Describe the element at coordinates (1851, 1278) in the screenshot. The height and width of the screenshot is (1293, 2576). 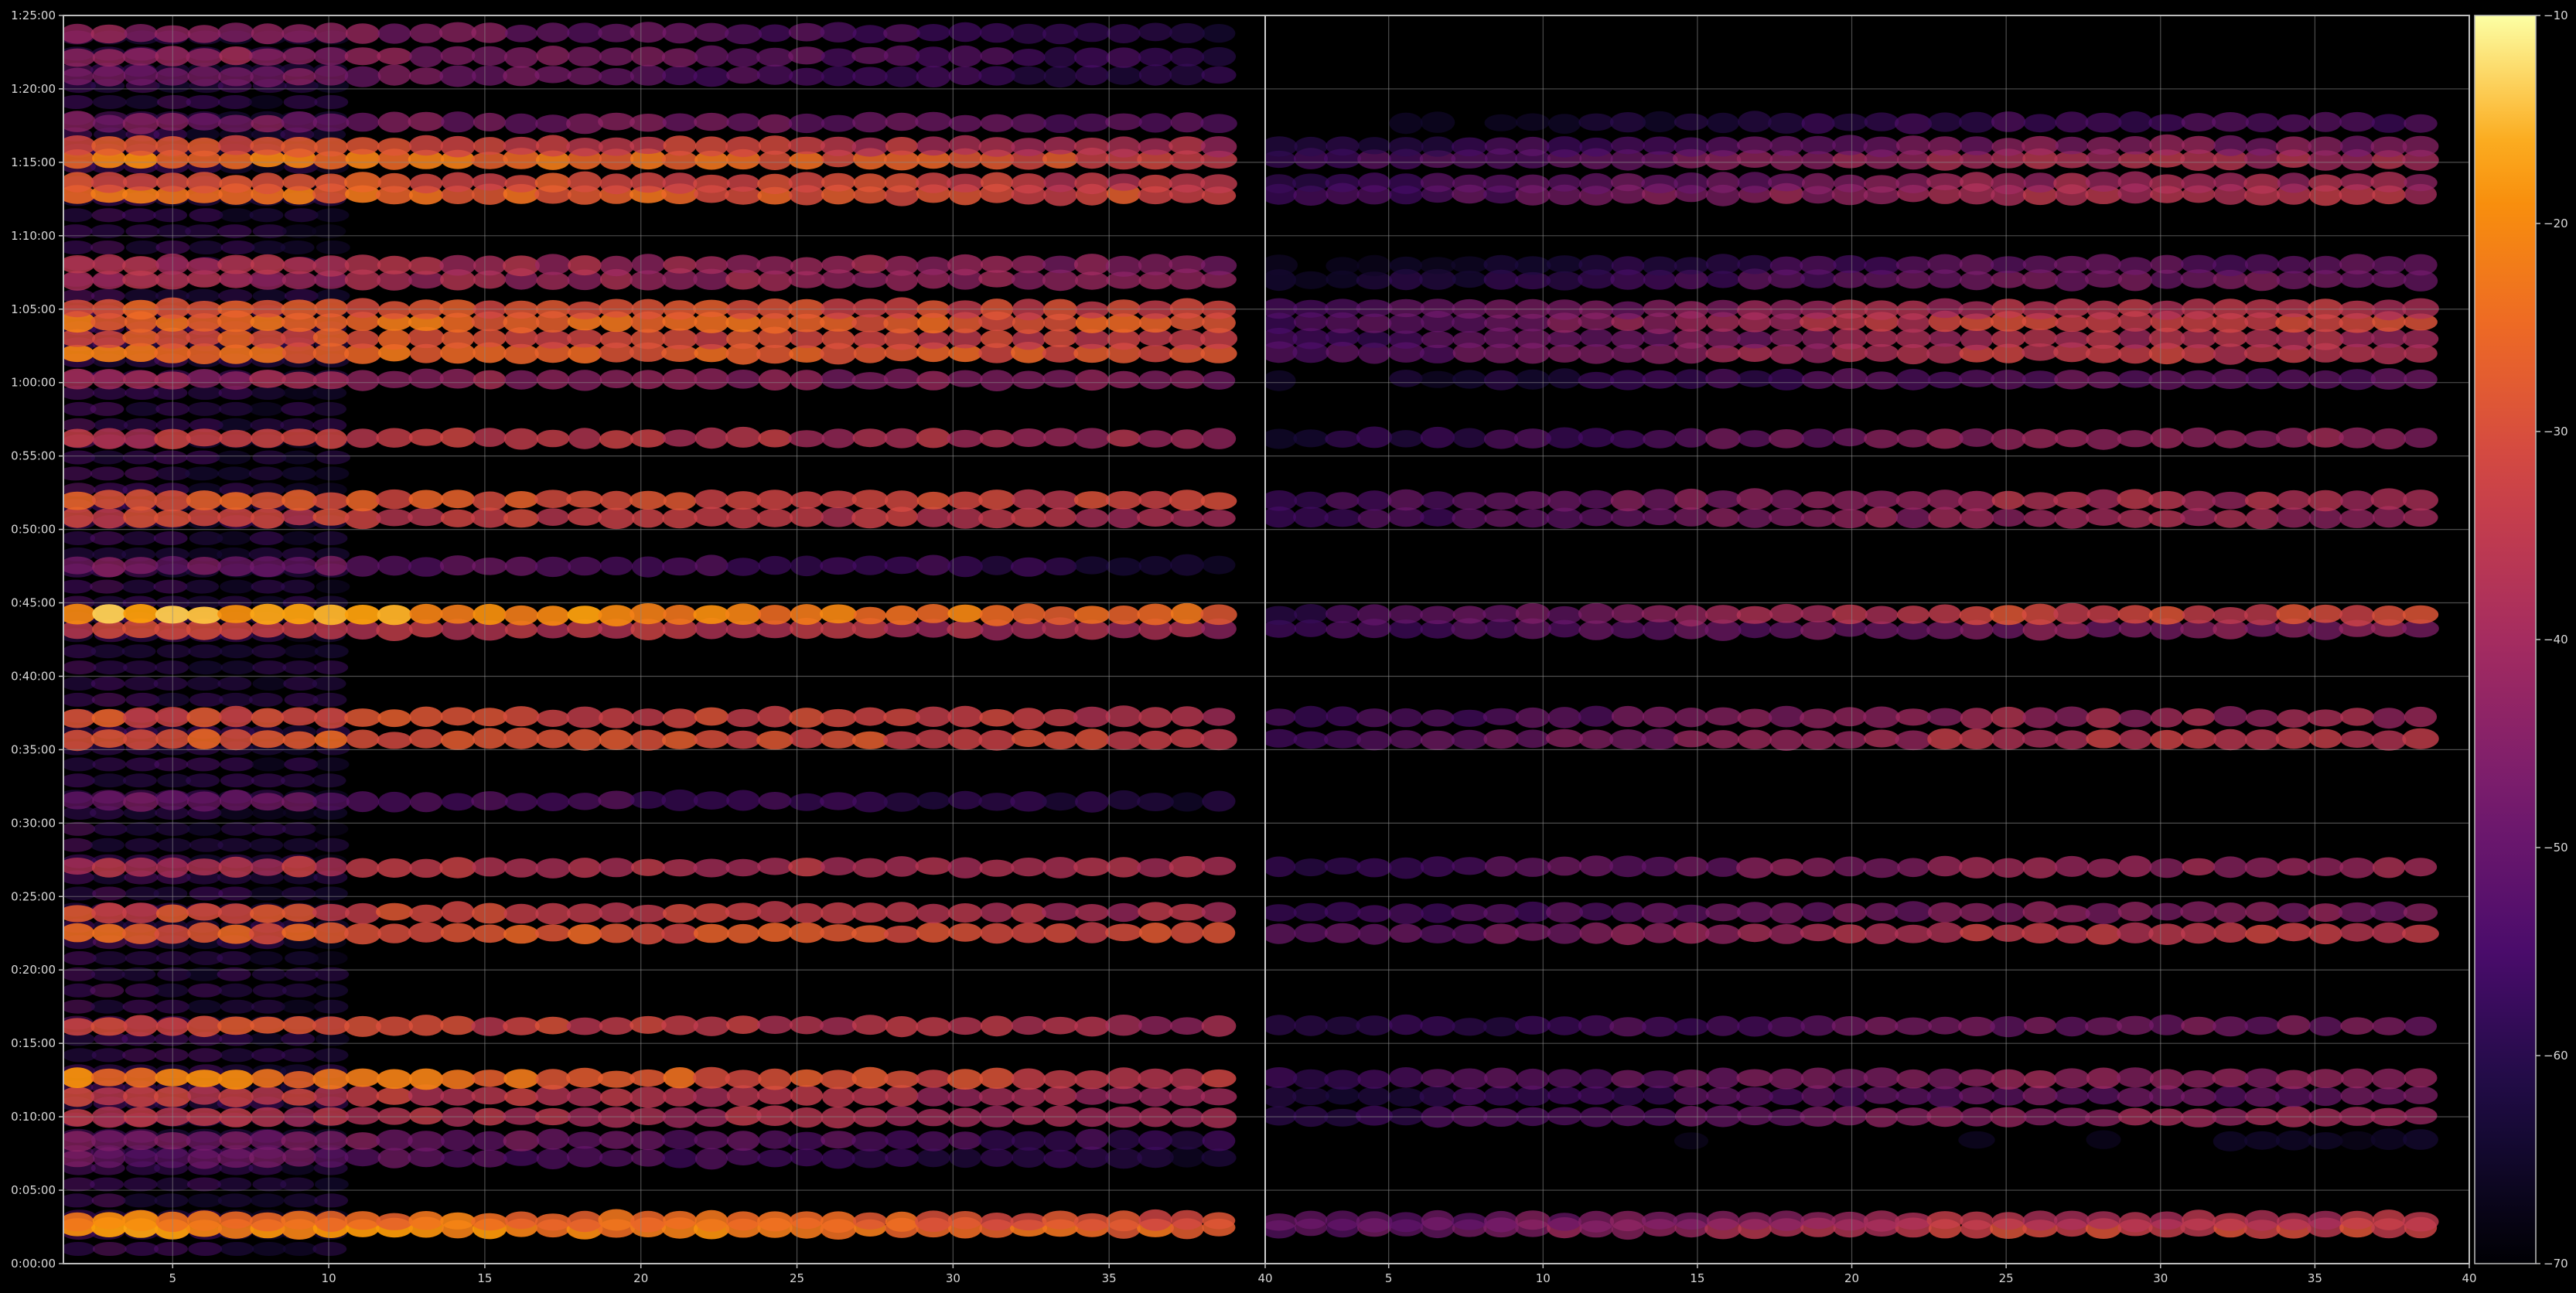
I see `x-tick-label: 20` at that location.